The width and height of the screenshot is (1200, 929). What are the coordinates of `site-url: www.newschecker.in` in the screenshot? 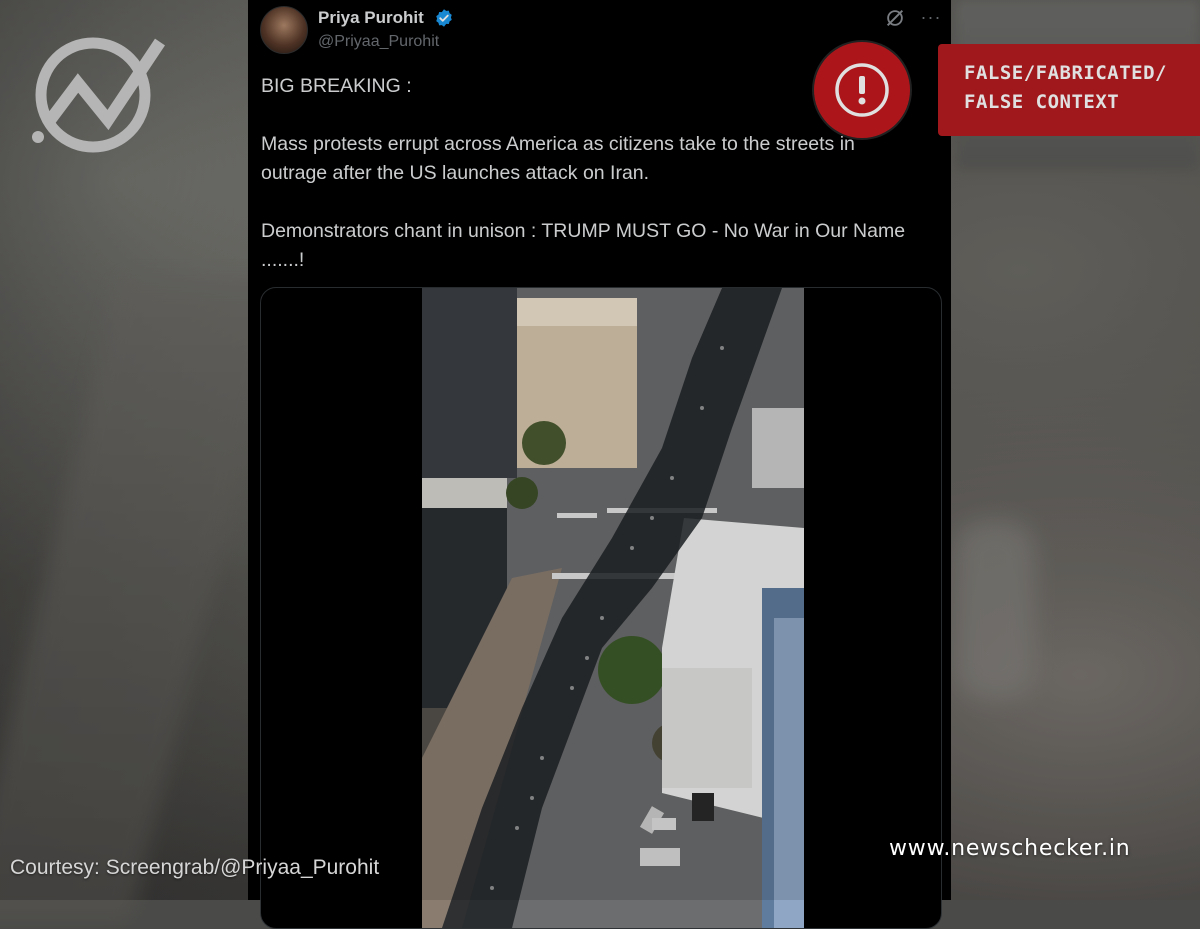 It's located at (1010, 848).